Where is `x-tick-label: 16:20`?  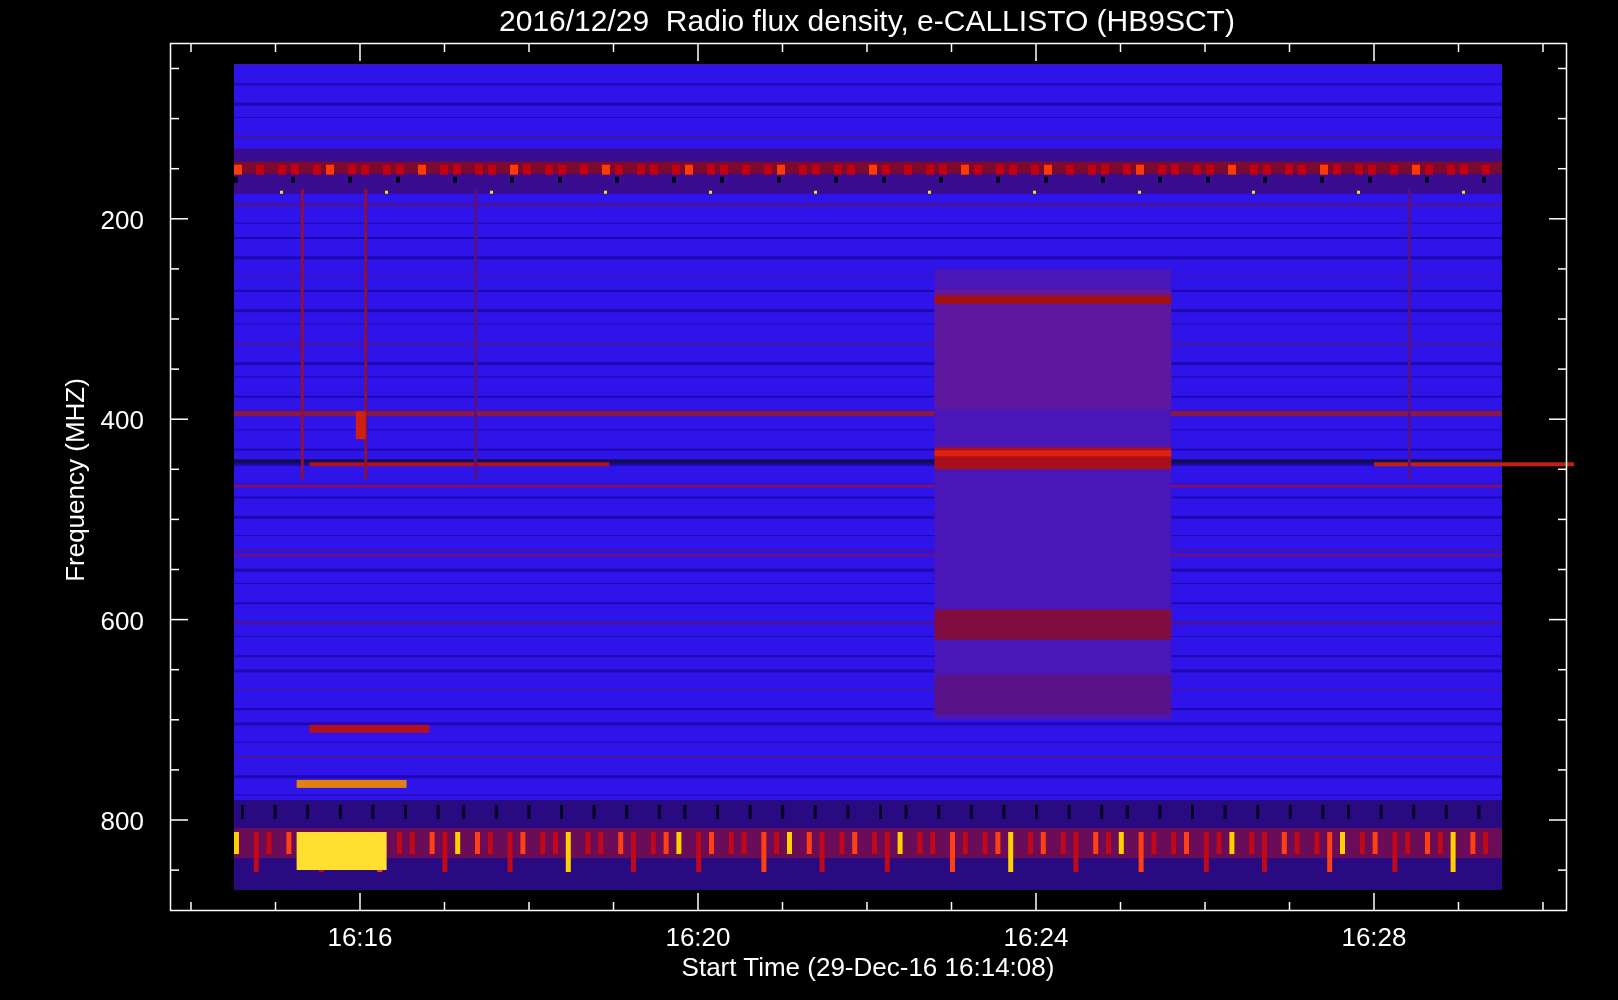 x-tick-label: 16:20 is located at coordinates (698, 937).